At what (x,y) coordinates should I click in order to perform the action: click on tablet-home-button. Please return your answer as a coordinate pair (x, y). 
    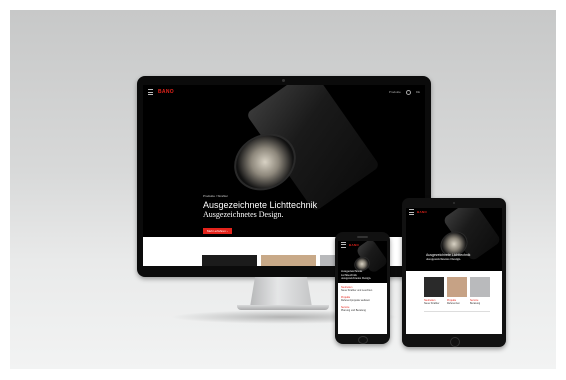
    Looking at the image, I should click on (455, 342).